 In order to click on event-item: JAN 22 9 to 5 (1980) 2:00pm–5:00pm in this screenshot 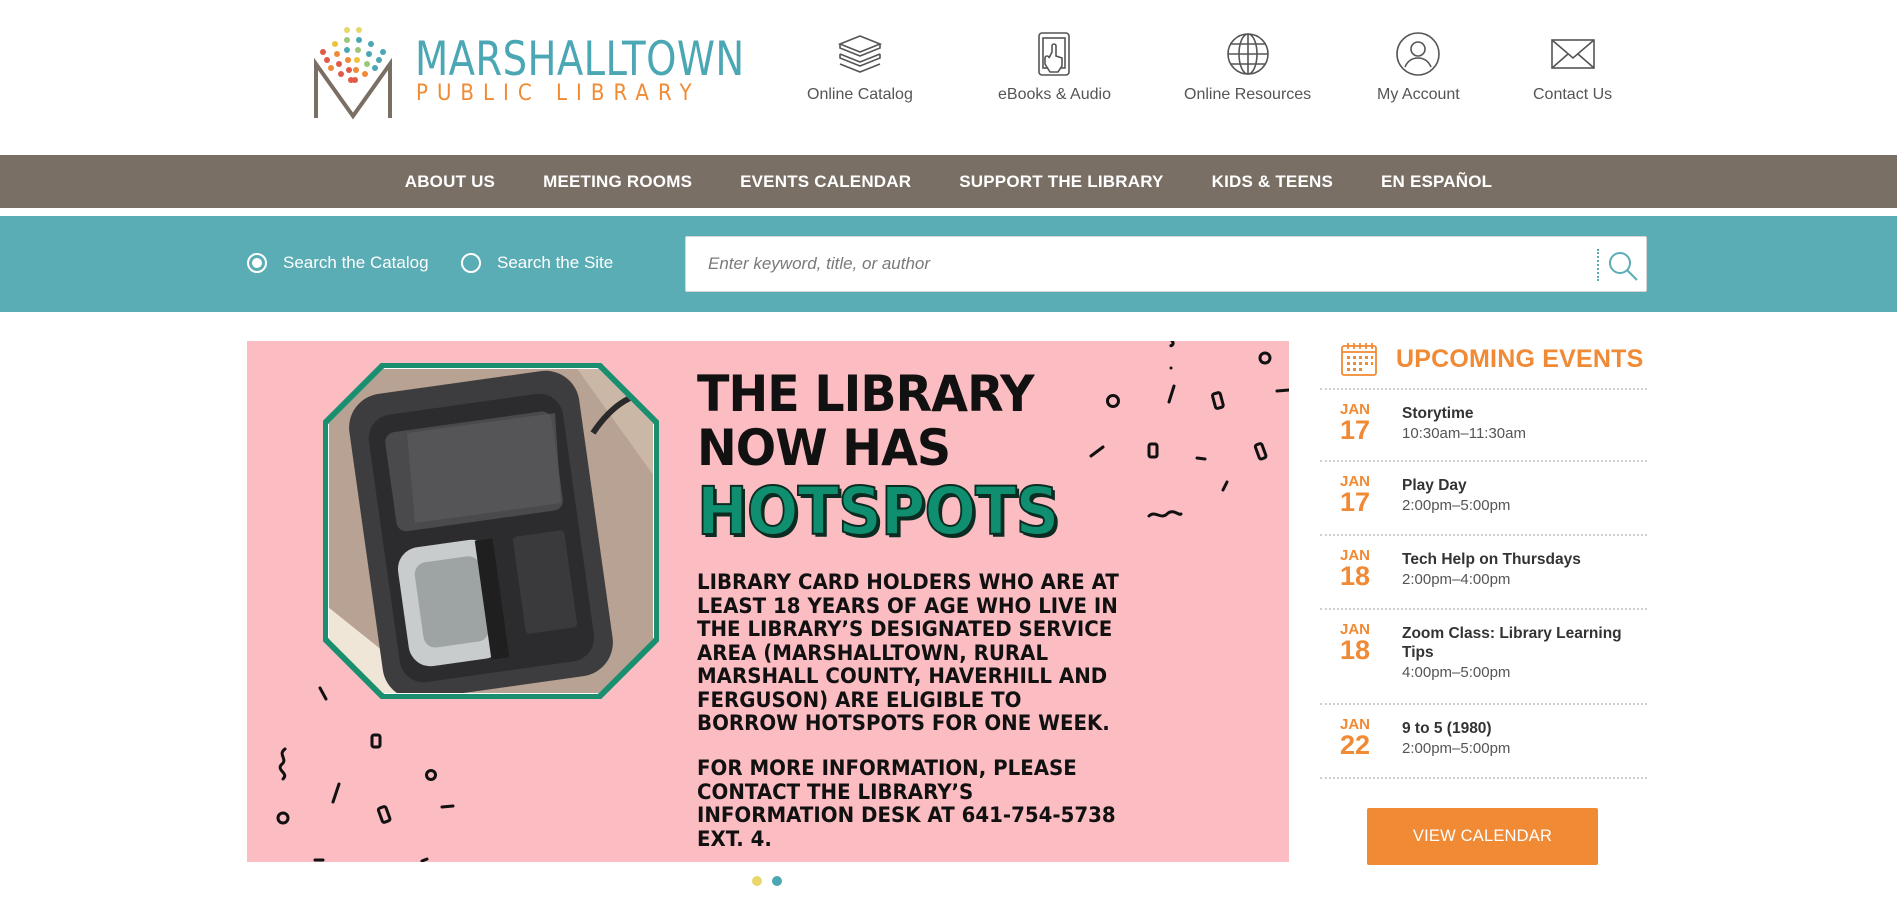, I will do `click(1483, 742)`.